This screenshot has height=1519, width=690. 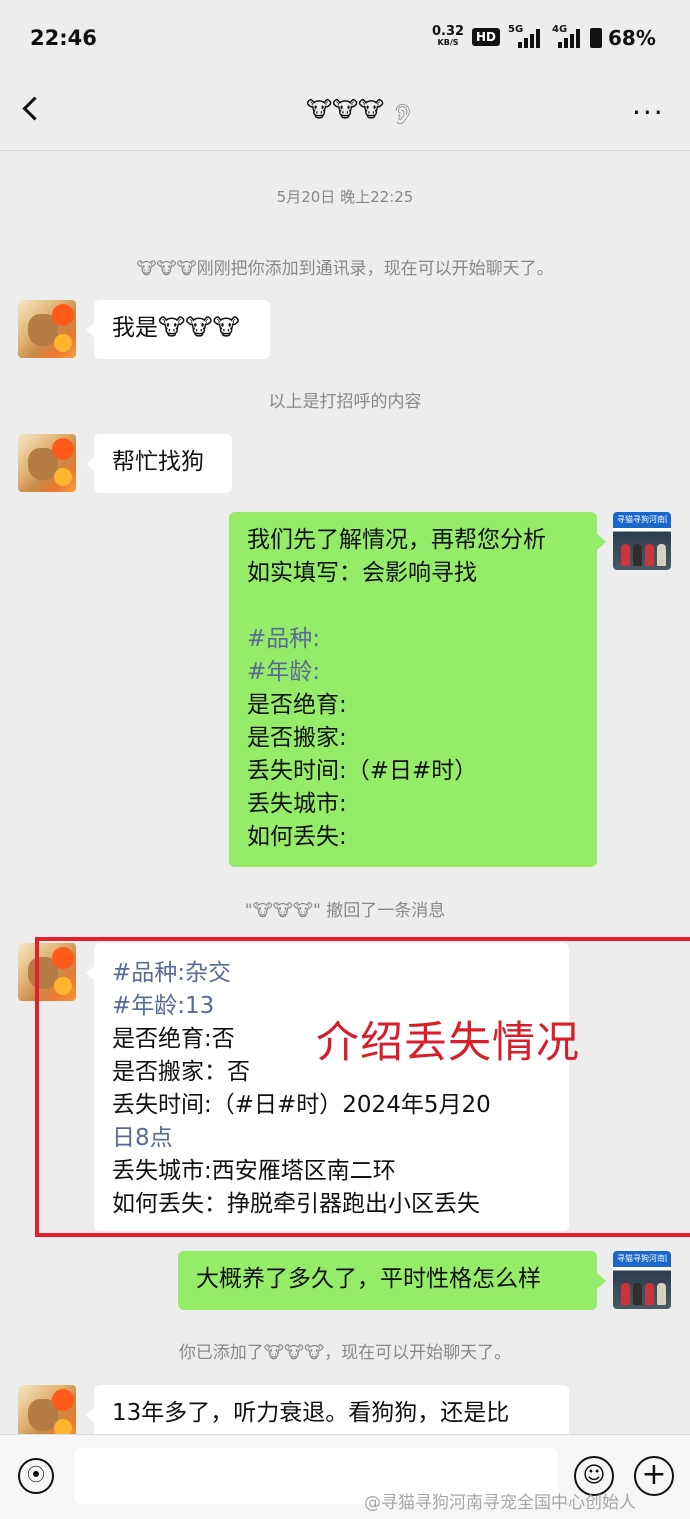 I want to click on status-bar: 22:46 0.32 KB/S HD 5G 4G 68%, so click(x=345, y=38).